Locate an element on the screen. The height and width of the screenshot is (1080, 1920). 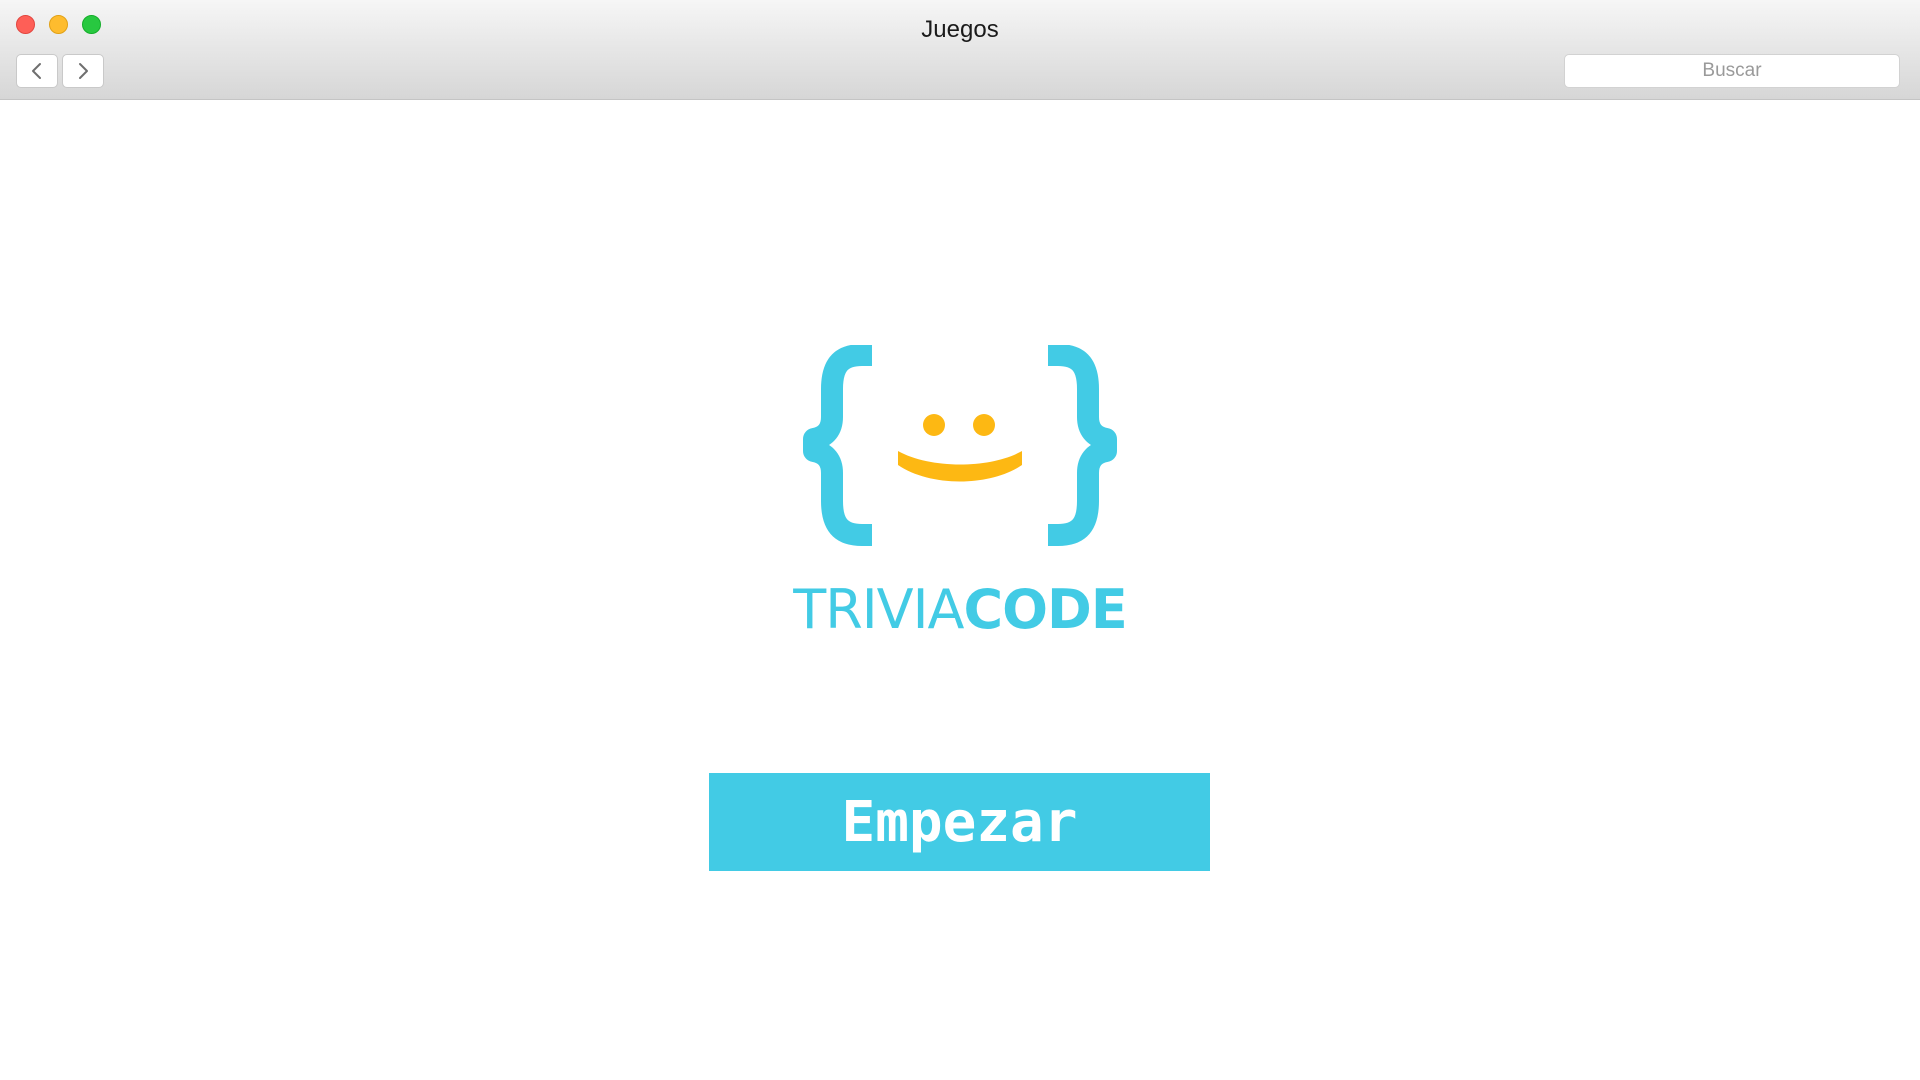
chevron-right-icon is located at coordinates (83, 71).